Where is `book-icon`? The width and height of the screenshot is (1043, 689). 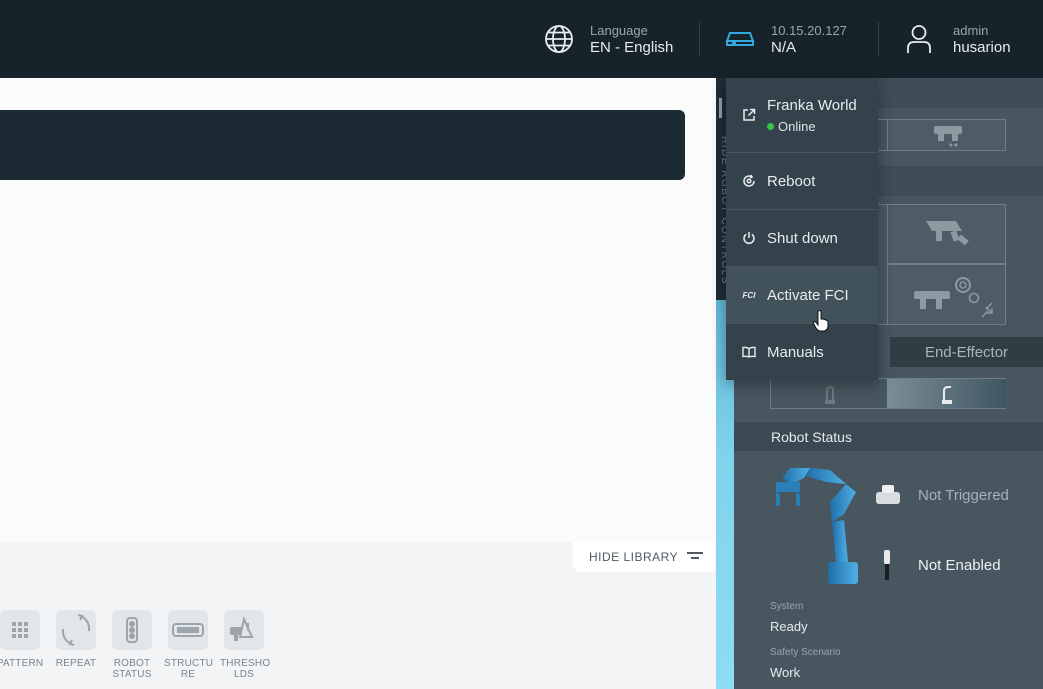
book-icon is located at coordinates (749, 352).